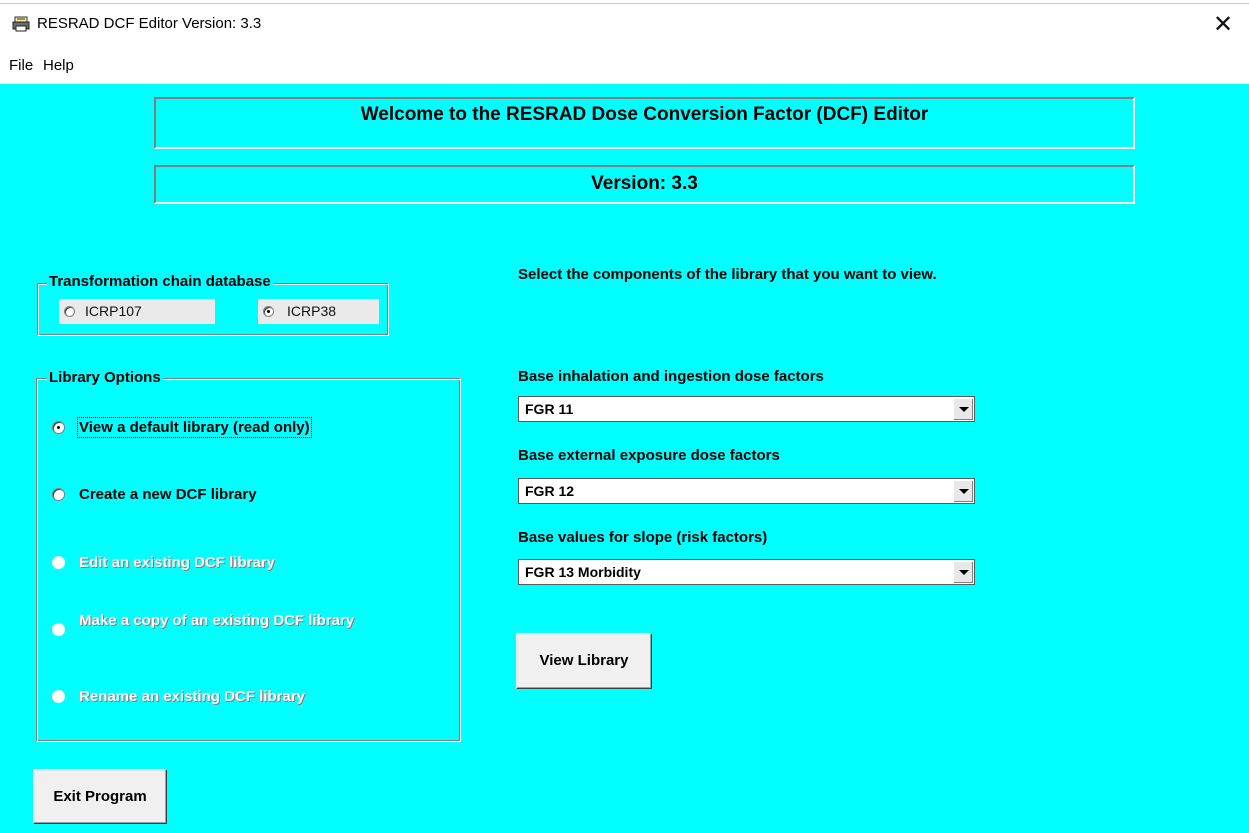 The height and width of the screenshot is (833, 1249). Describe the element at coordinates (100, 796) in the screenshot. I see `exit-program-button: Exit Program` at that location.